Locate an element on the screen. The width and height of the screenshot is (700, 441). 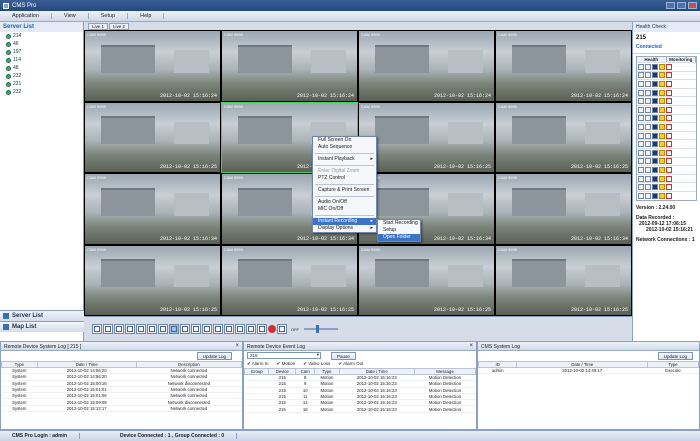
menu-display-options: Display Options ▸ is located at coordinates (344, 228).